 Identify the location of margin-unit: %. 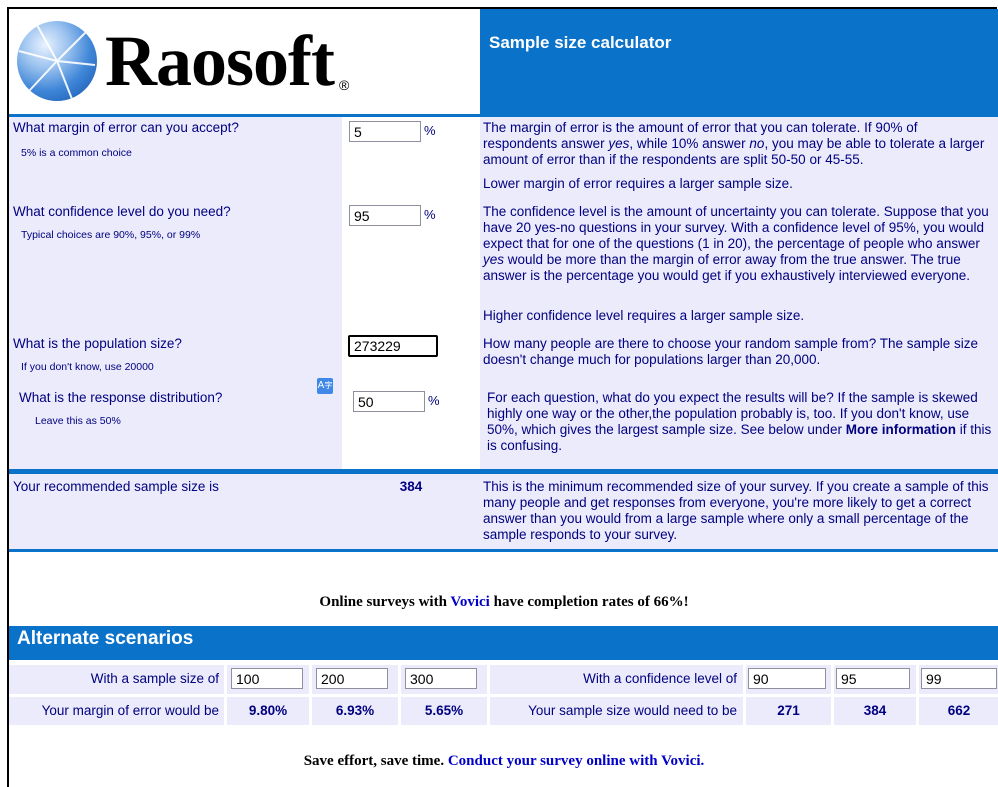
(430, 130).